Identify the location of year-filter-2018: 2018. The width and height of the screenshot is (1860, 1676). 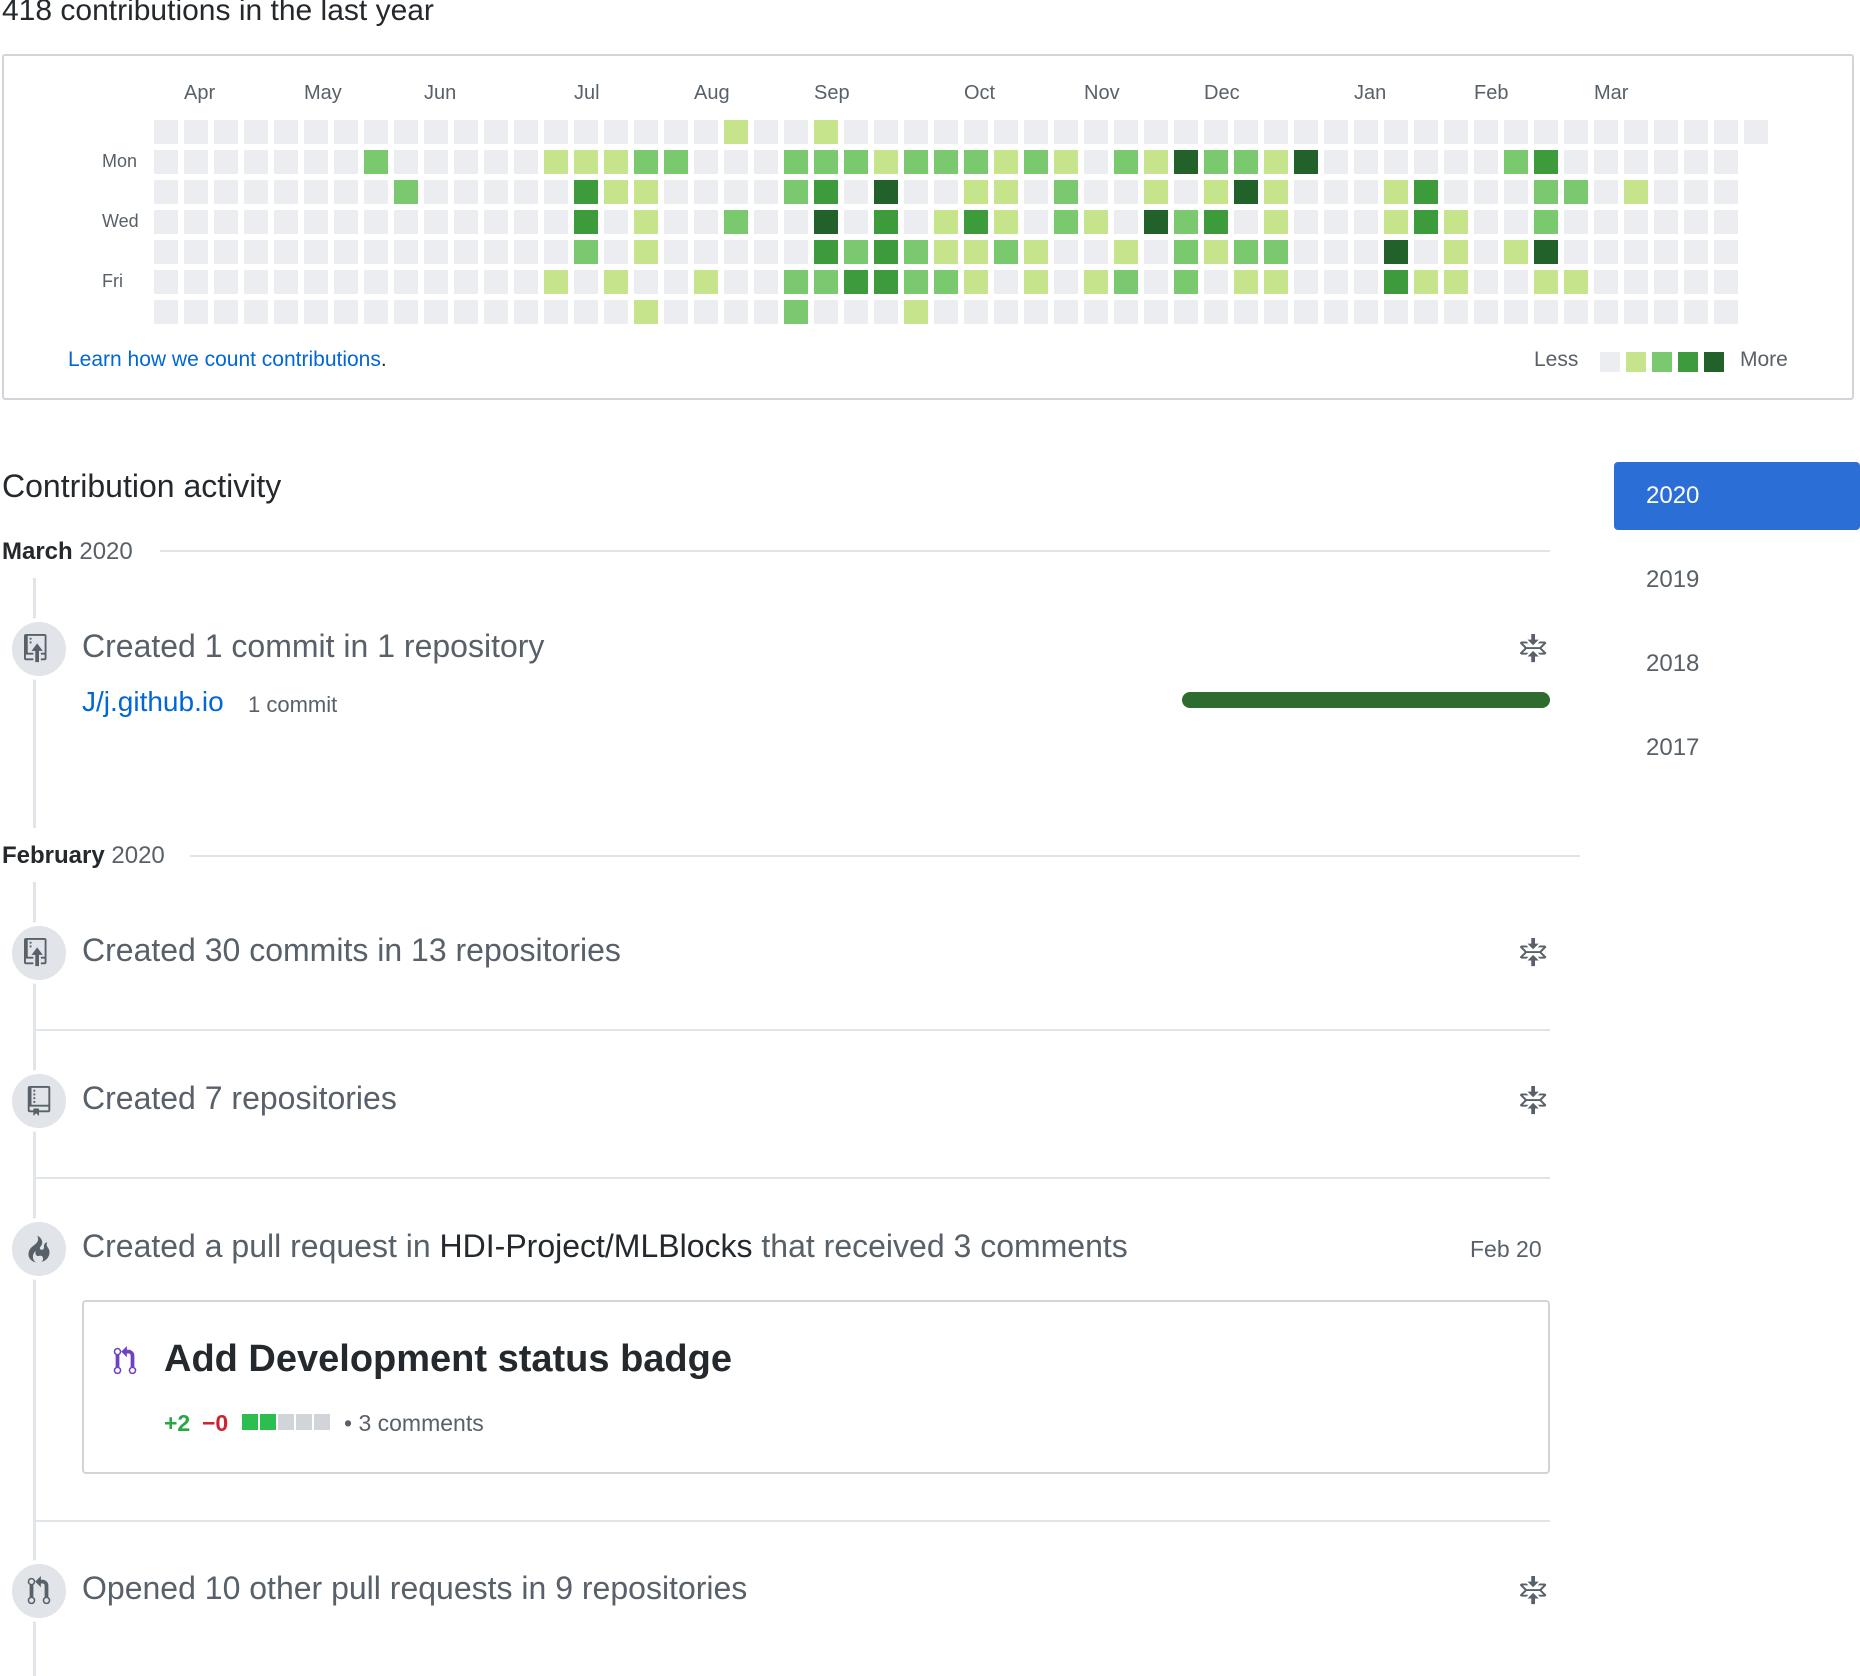
(1737, 664).